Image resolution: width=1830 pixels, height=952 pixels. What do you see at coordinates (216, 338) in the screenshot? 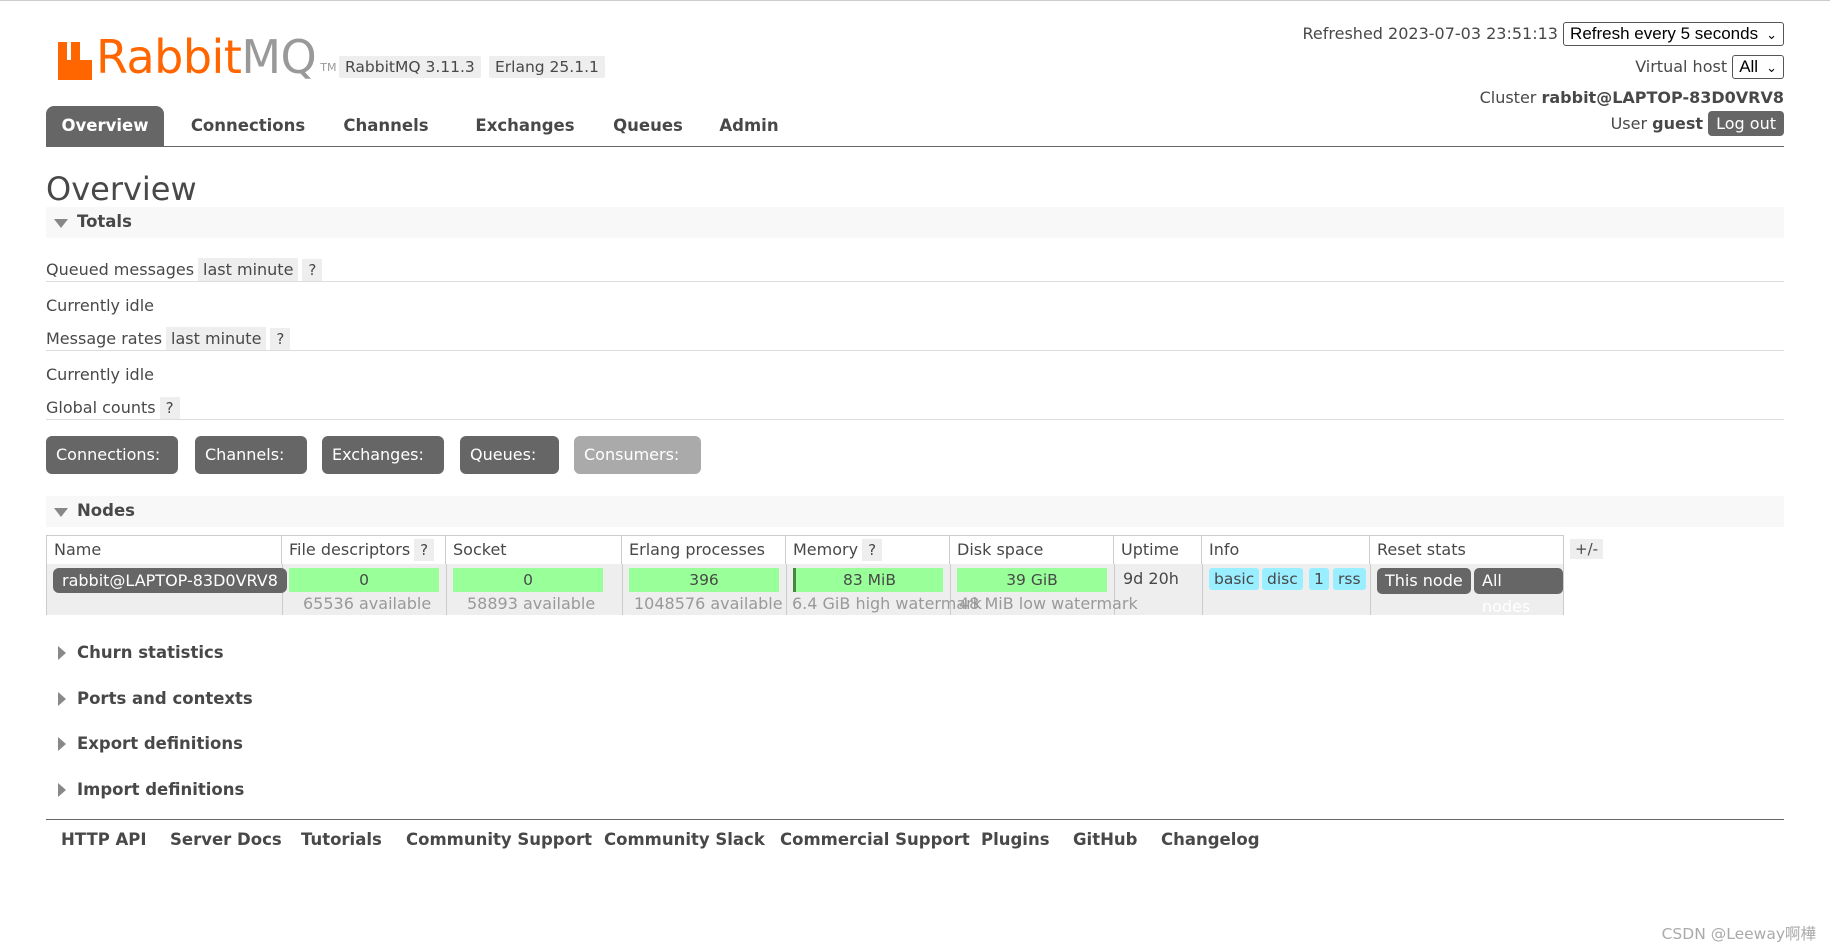
I see `rates-range-selector: last minute` at bounding box center [216, 338].